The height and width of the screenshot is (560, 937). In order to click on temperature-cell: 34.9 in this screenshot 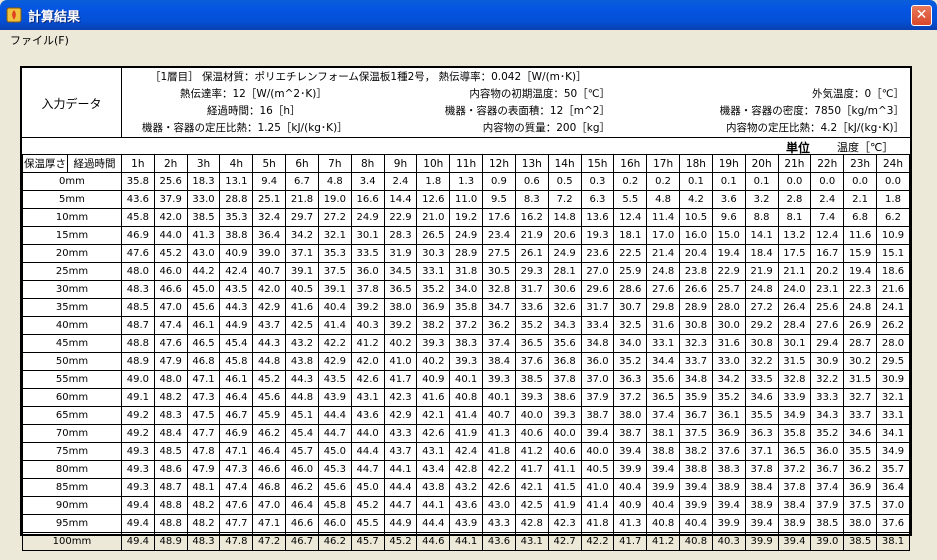, I will do `click(794, 415)`.